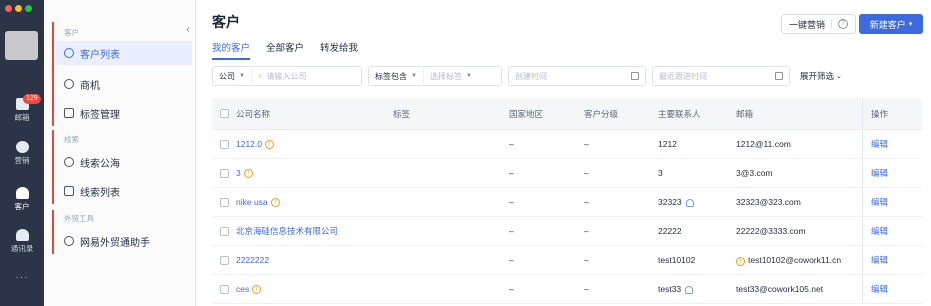  Describe the element at coordinates (577, 76) in the screenshot. I see `created-time-picker: 创建时间` at that location.